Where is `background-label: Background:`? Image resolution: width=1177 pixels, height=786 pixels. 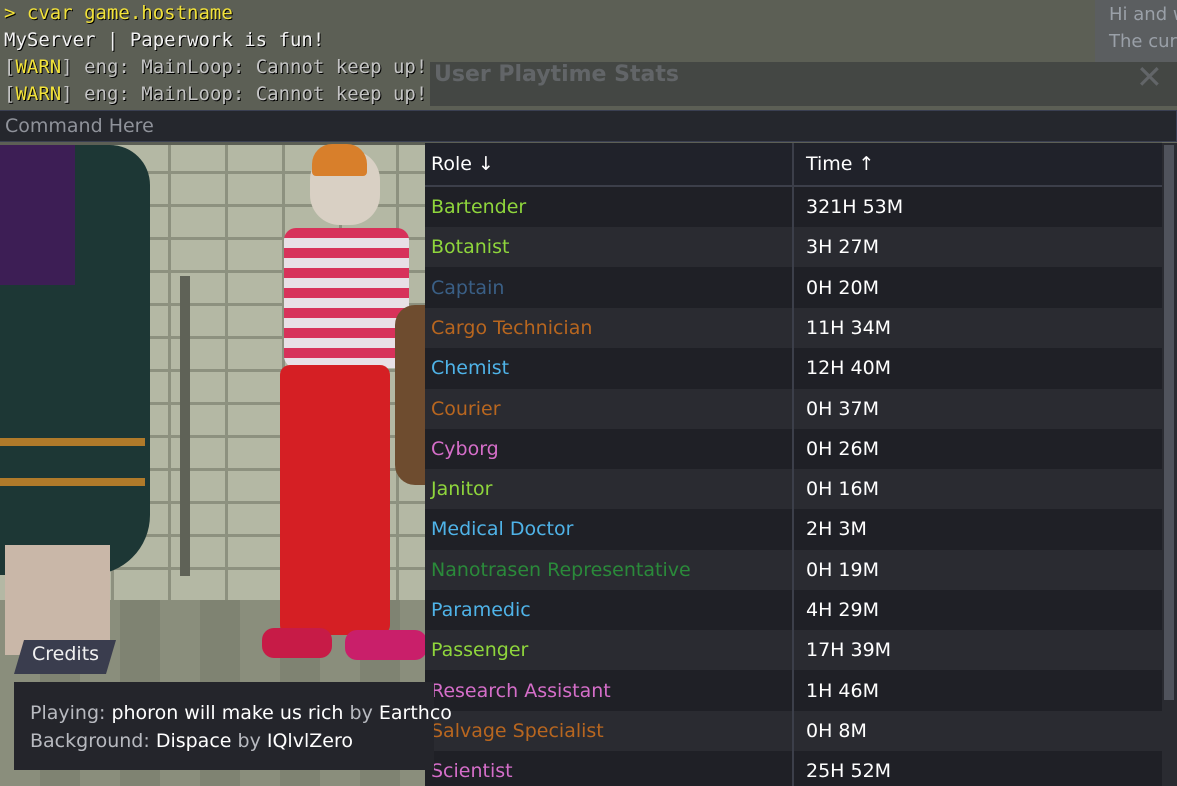
background-label: Background: is located at coordinates (90, 741).